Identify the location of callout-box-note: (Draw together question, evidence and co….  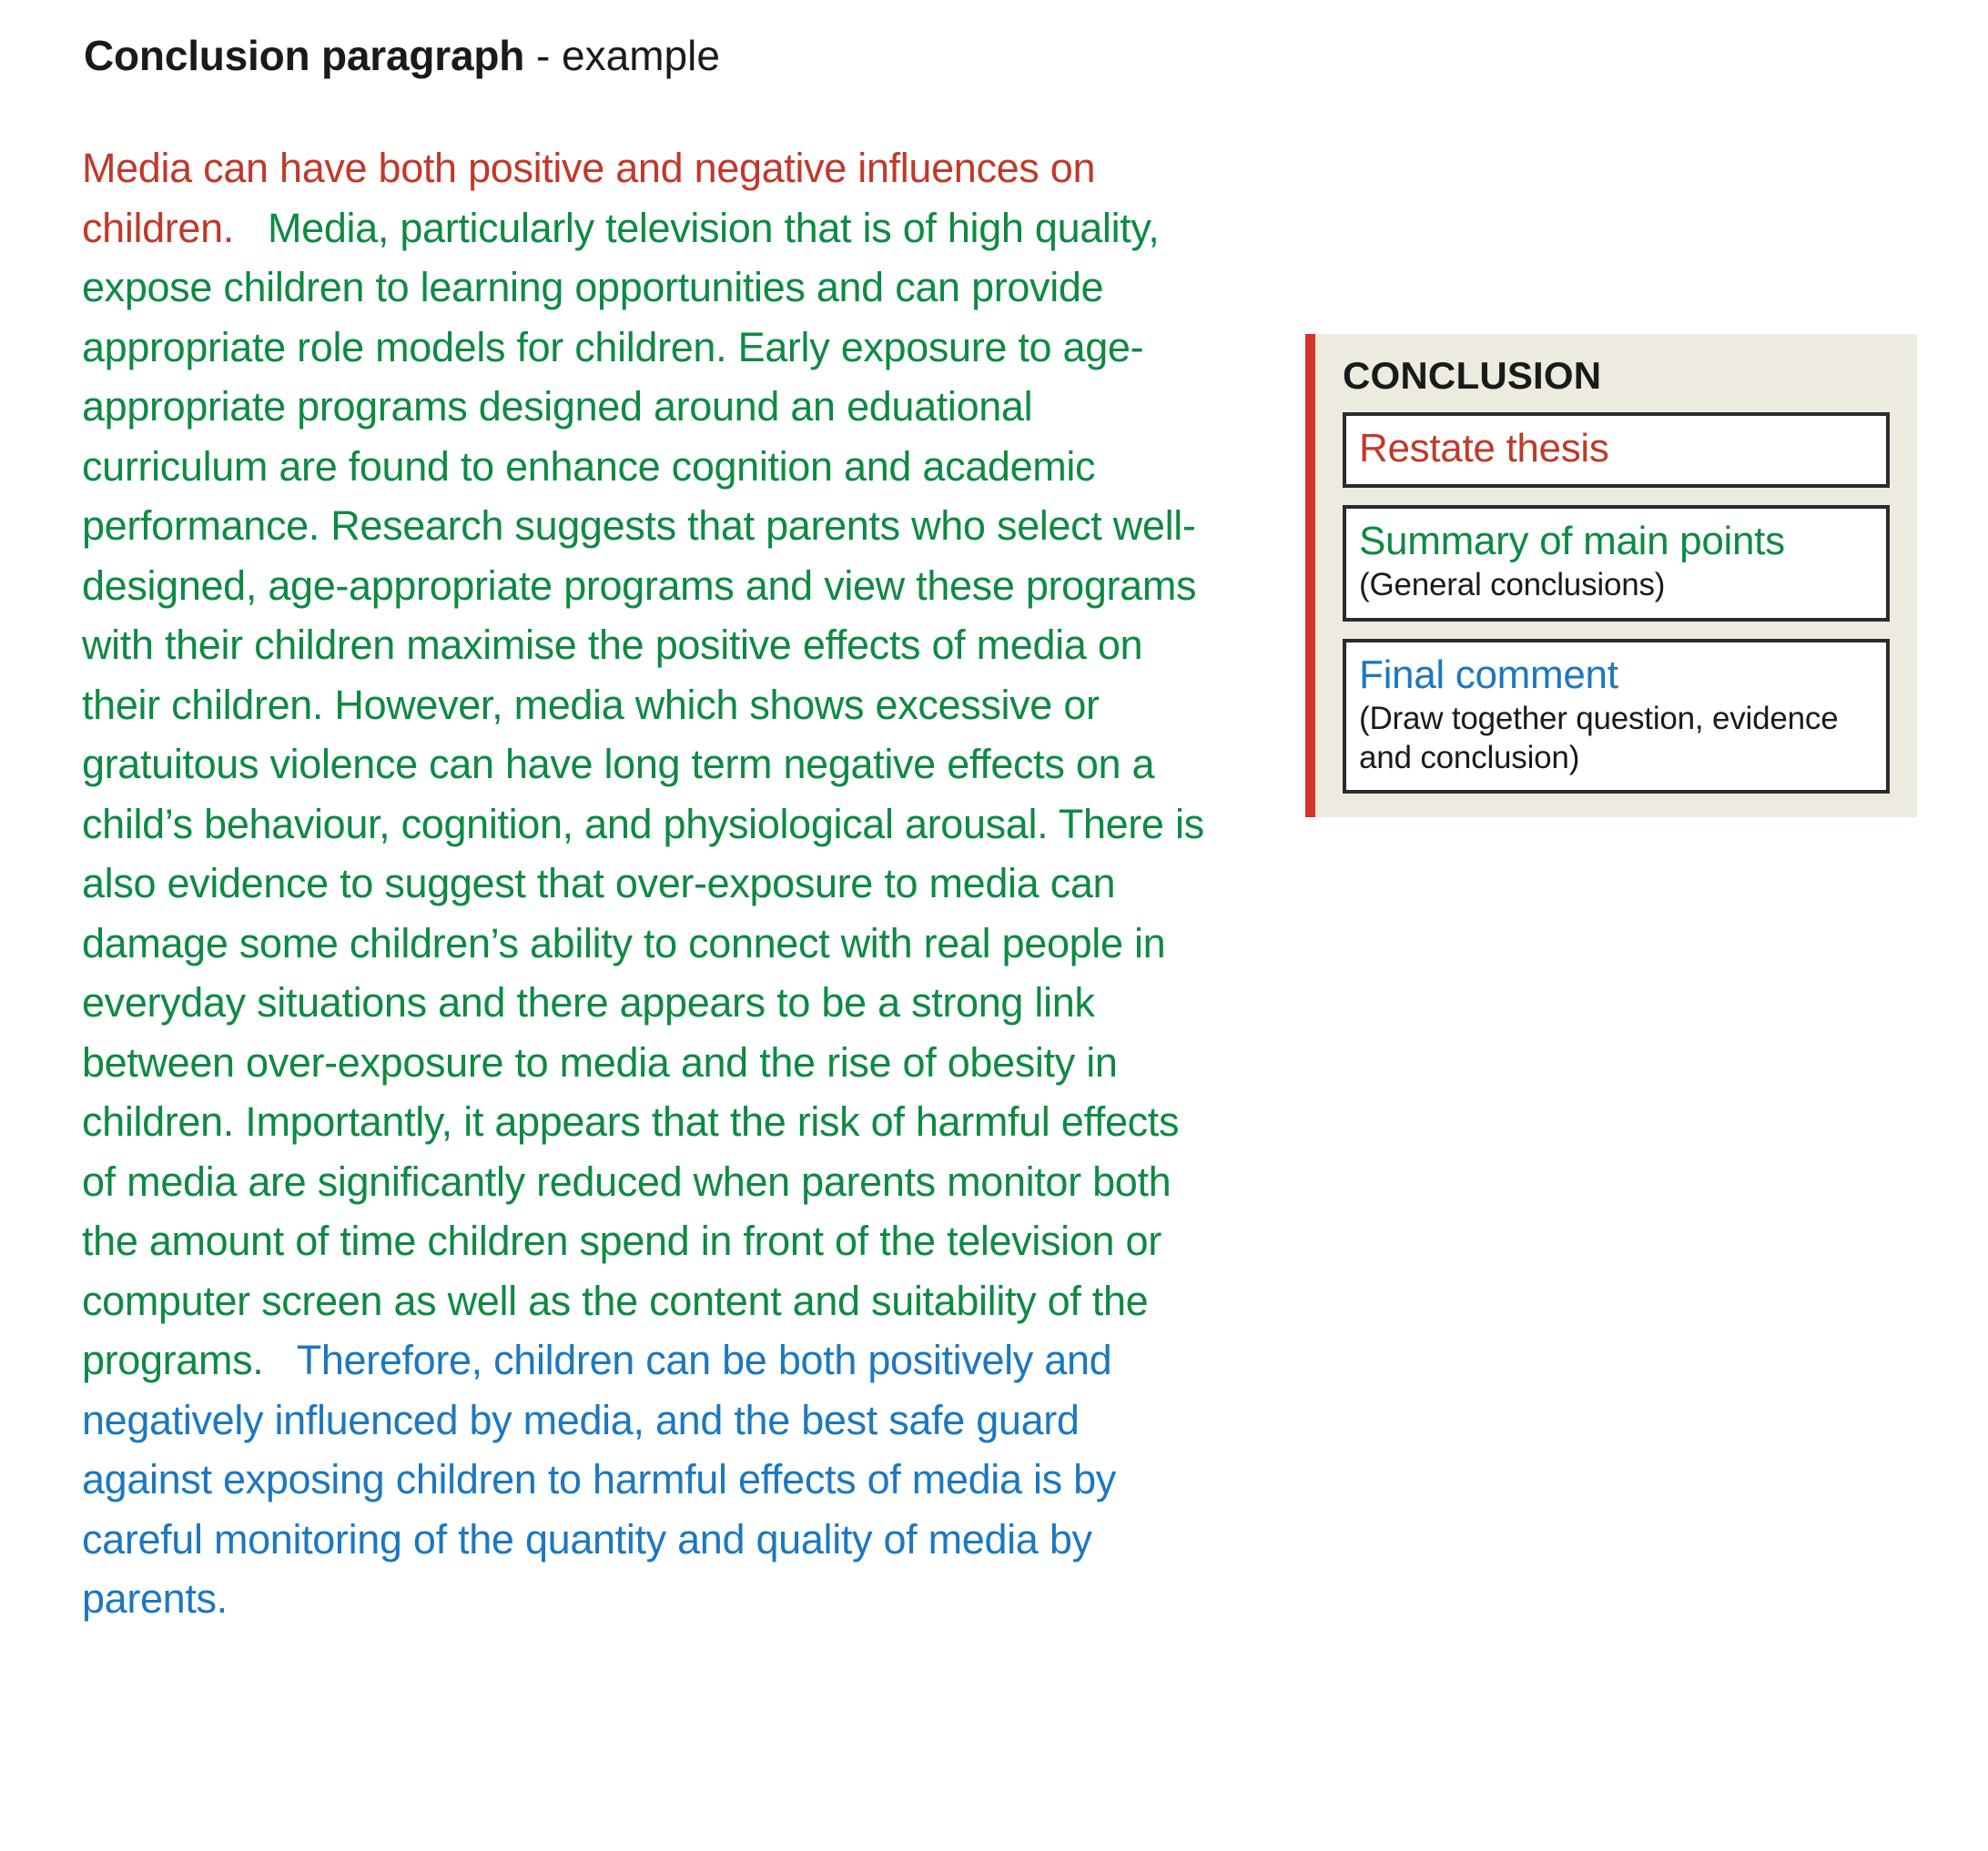
(1599, 738).